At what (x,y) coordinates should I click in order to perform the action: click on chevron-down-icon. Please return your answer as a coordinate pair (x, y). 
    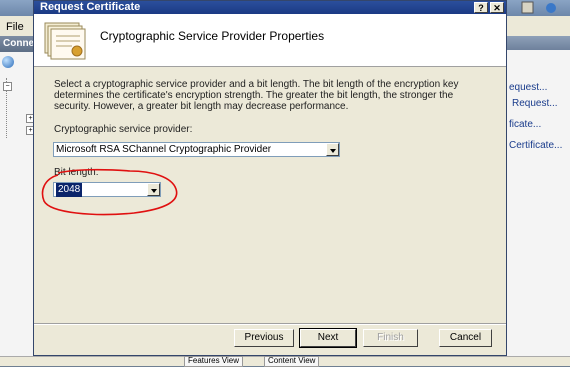
    Looking at the image, I should click on (332, 149).